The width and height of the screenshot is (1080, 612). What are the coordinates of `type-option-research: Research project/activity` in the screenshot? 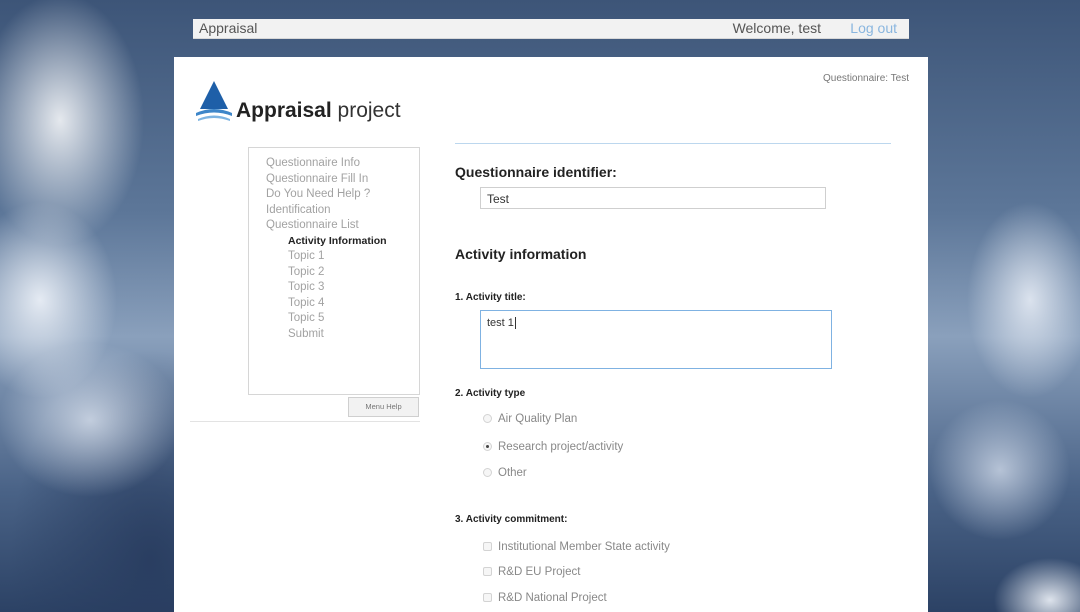 It's located at (553, 447).